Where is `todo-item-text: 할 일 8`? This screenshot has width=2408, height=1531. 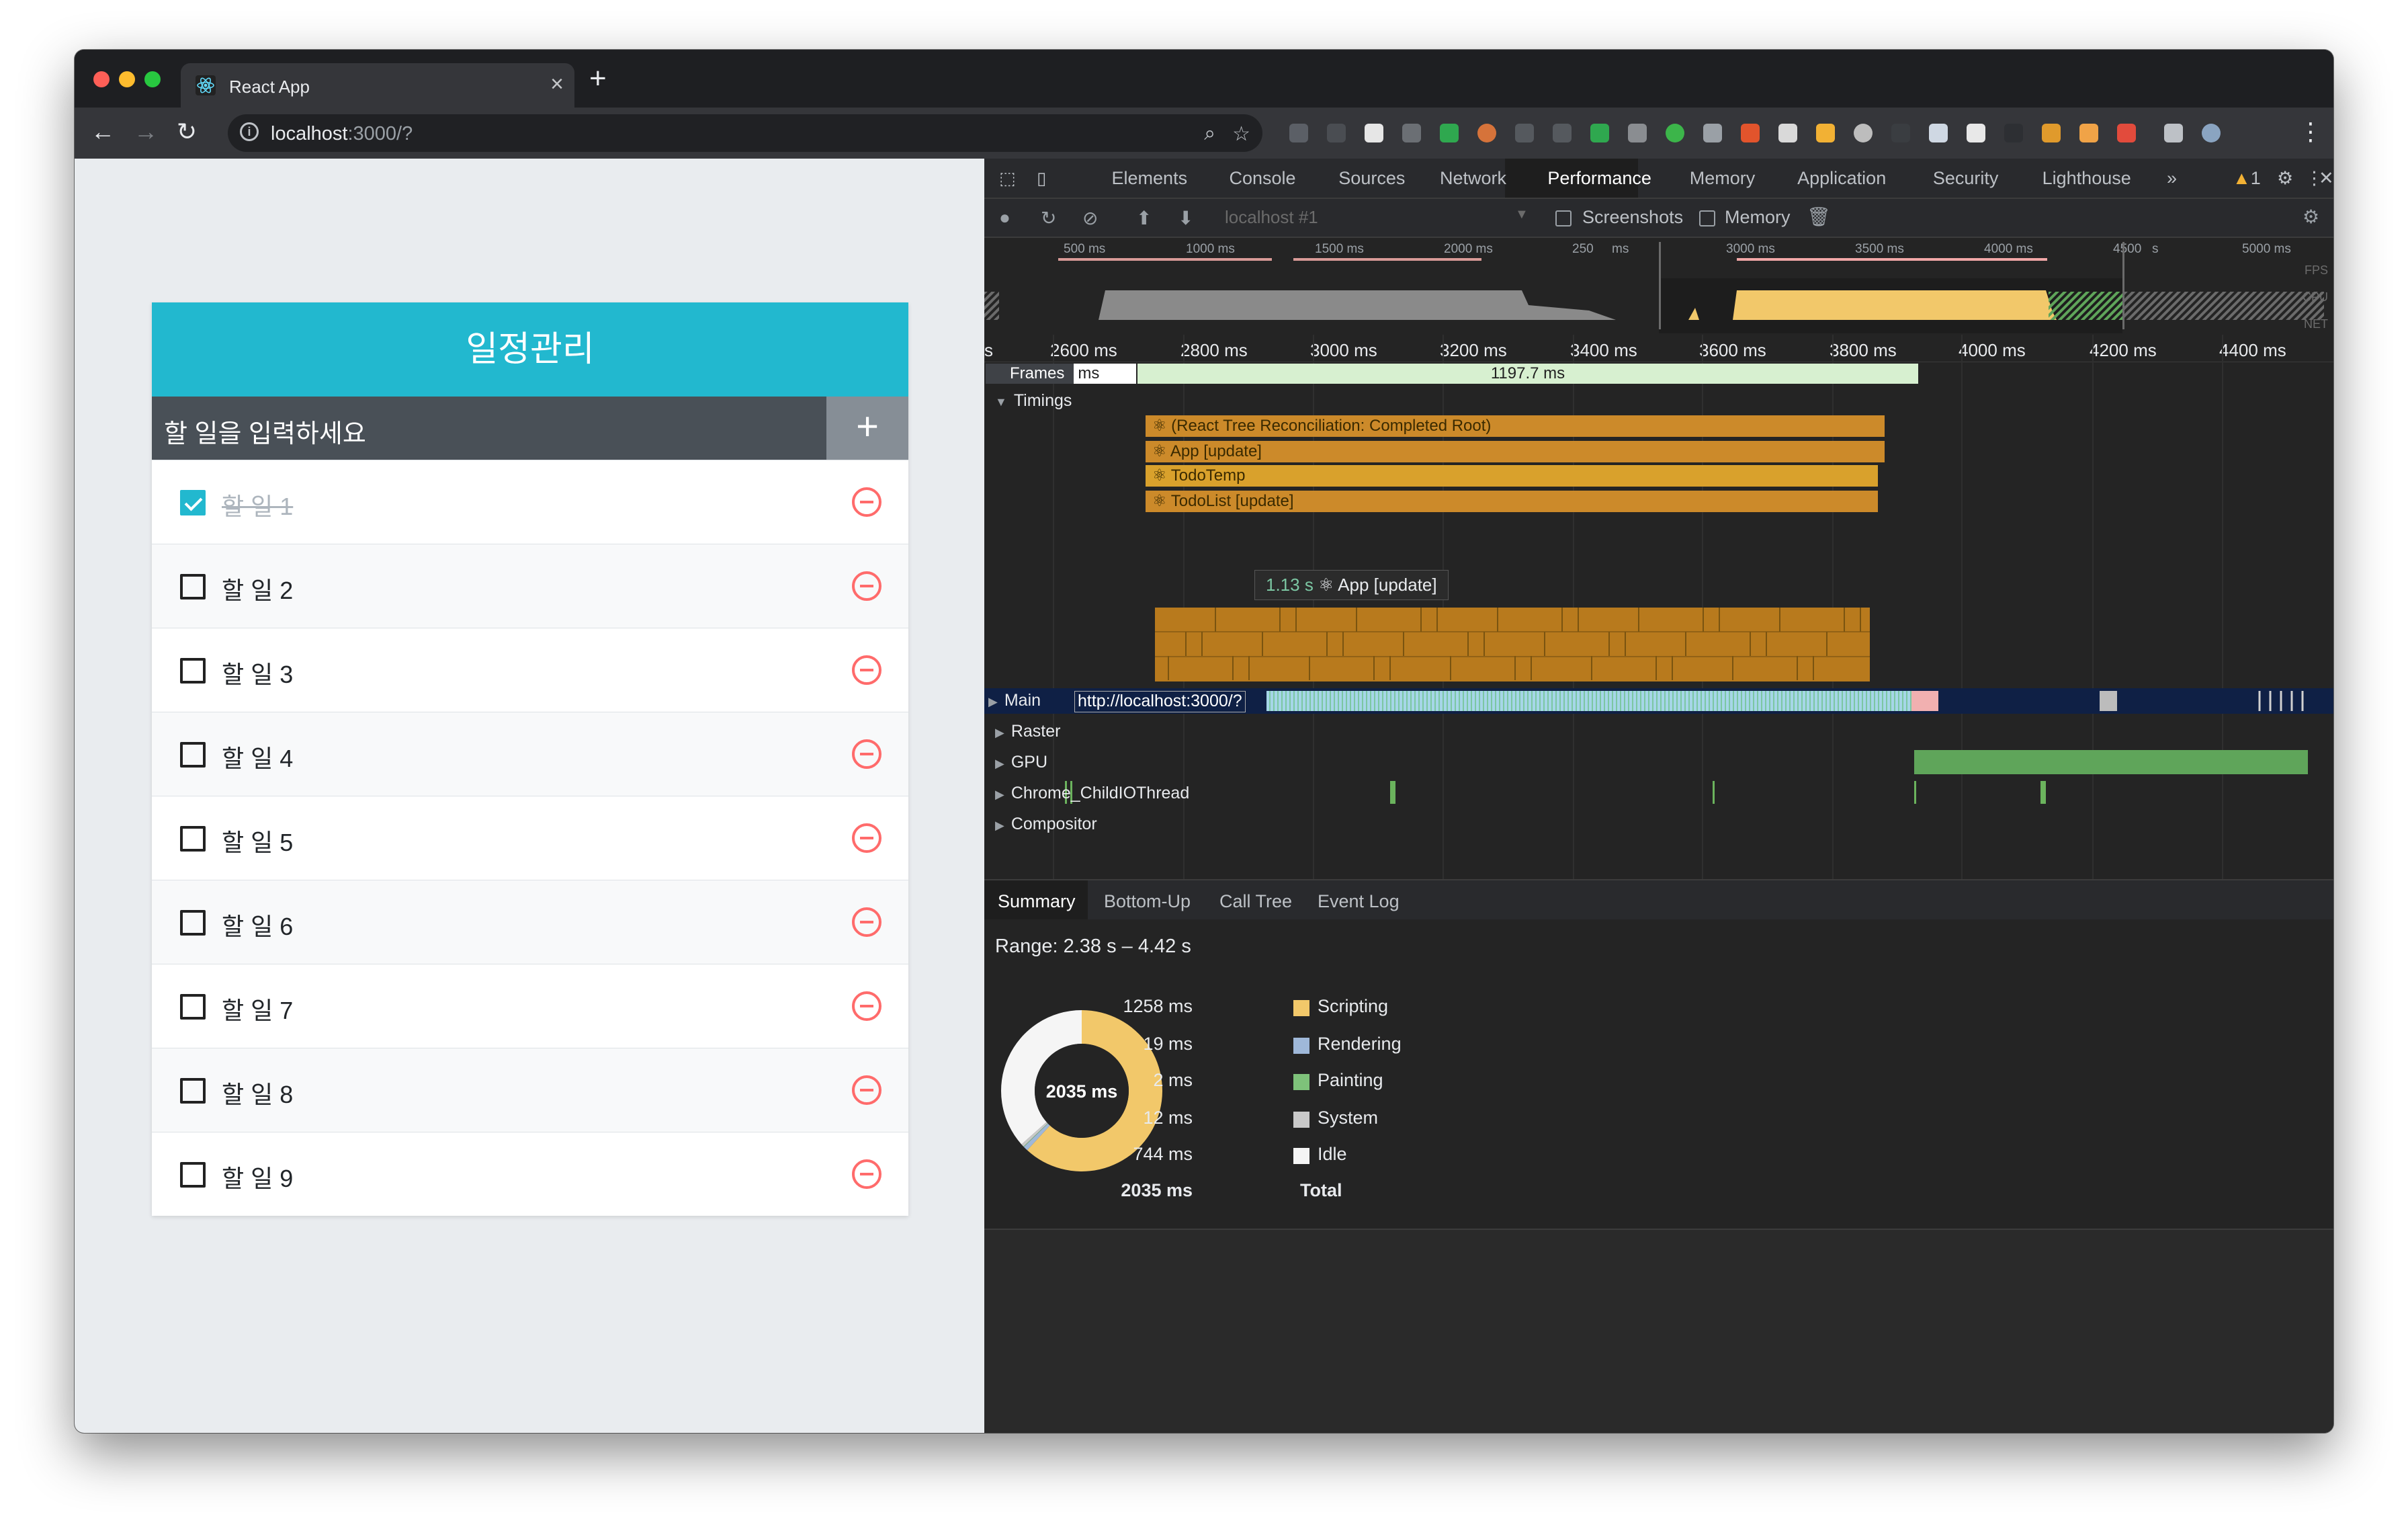
todo-item-text: 할 일 8 is located at coordinates (257, 1092).